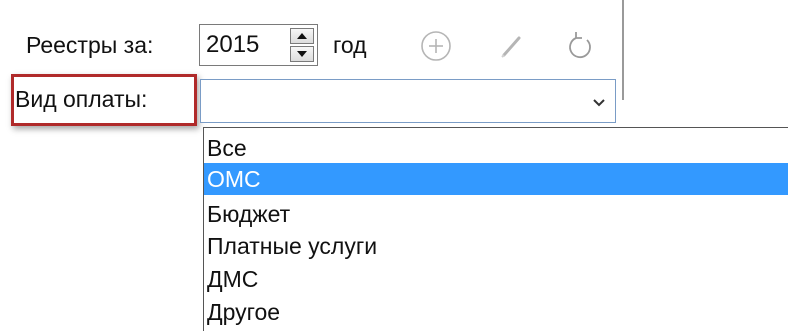 Image resolution: width=788 pixels, height=331 pixels. I want to click on dropdown-option-budget: Бюджет, so click(496, 214).